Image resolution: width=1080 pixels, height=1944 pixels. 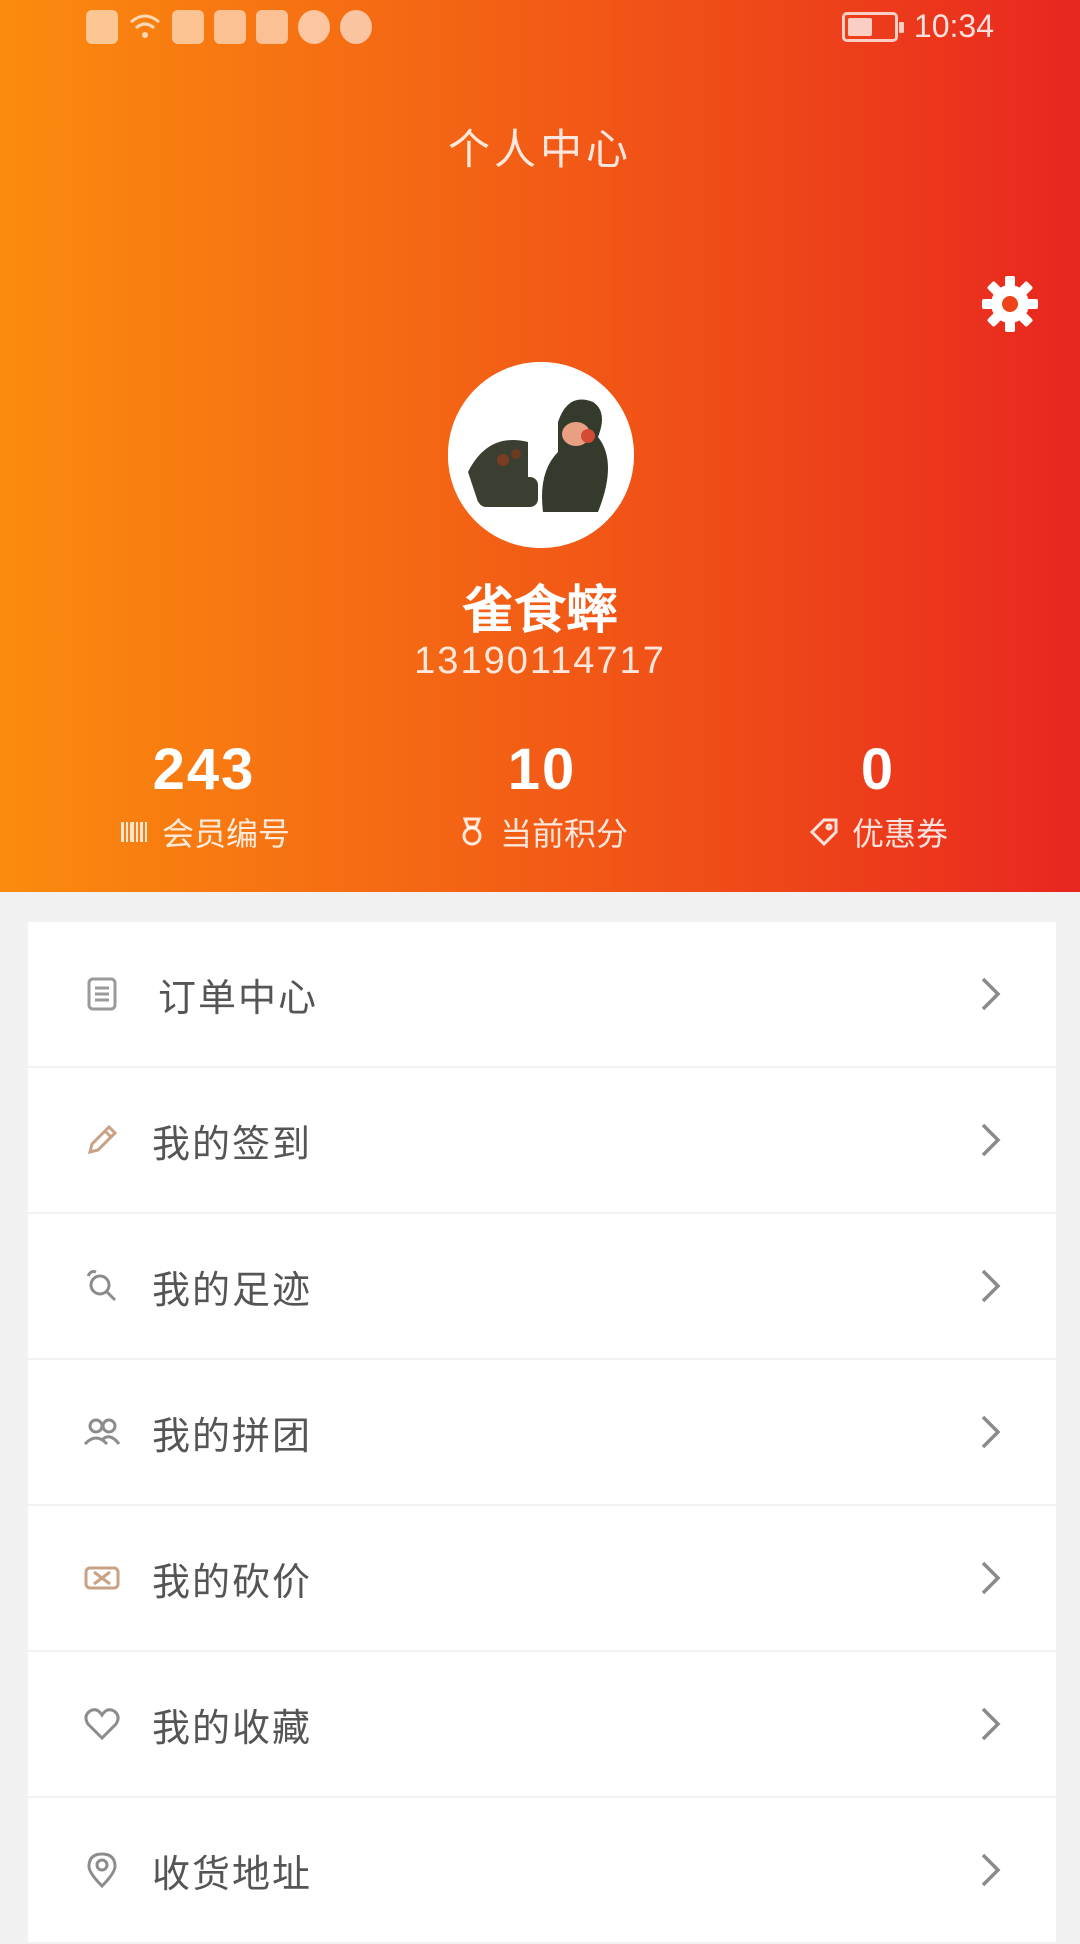 I want to click on menu-item-label: 我的签到, so click(x=232, y=1143).